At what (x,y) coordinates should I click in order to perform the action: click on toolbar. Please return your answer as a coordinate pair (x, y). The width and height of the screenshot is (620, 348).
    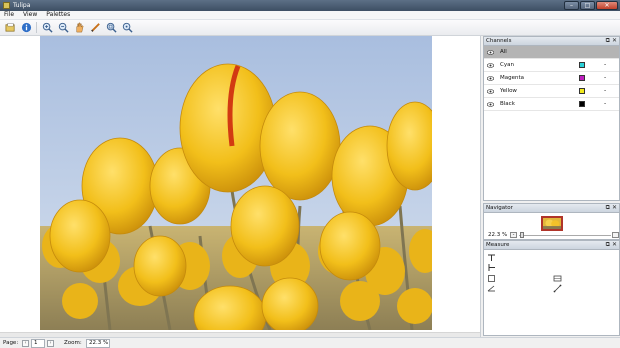
    Looking at the image, I should click on (310, 28).